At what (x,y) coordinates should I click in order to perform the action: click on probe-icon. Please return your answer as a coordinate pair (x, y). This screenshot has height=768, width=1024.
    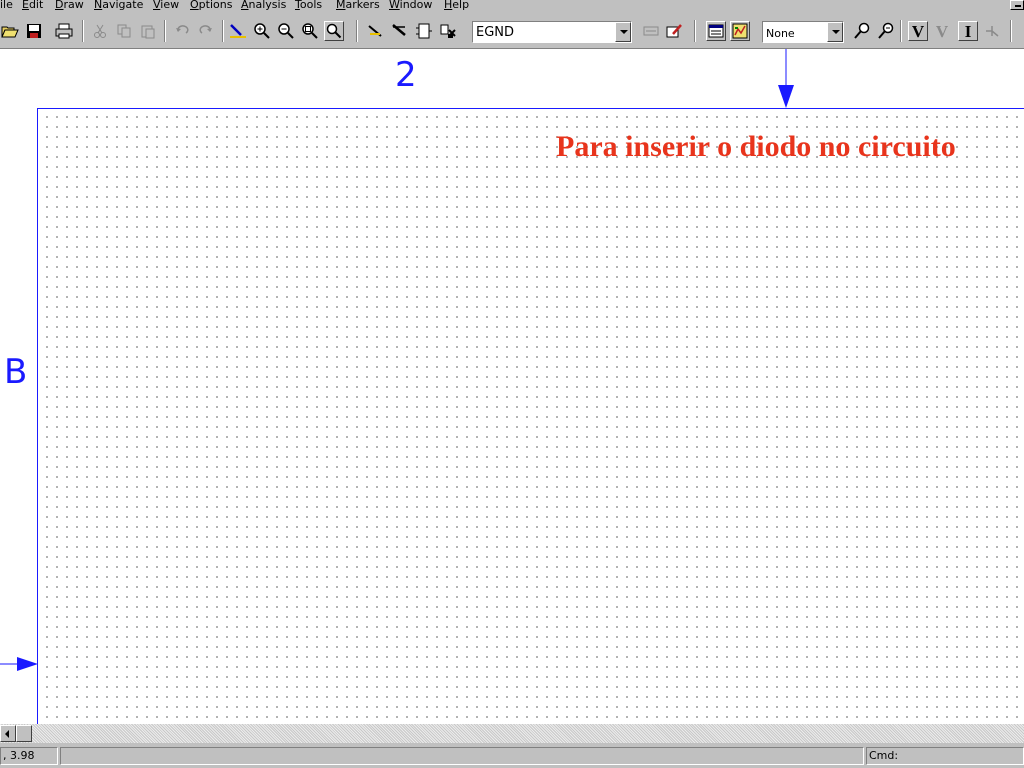
    Looking at the image, I should click on (862, 31).